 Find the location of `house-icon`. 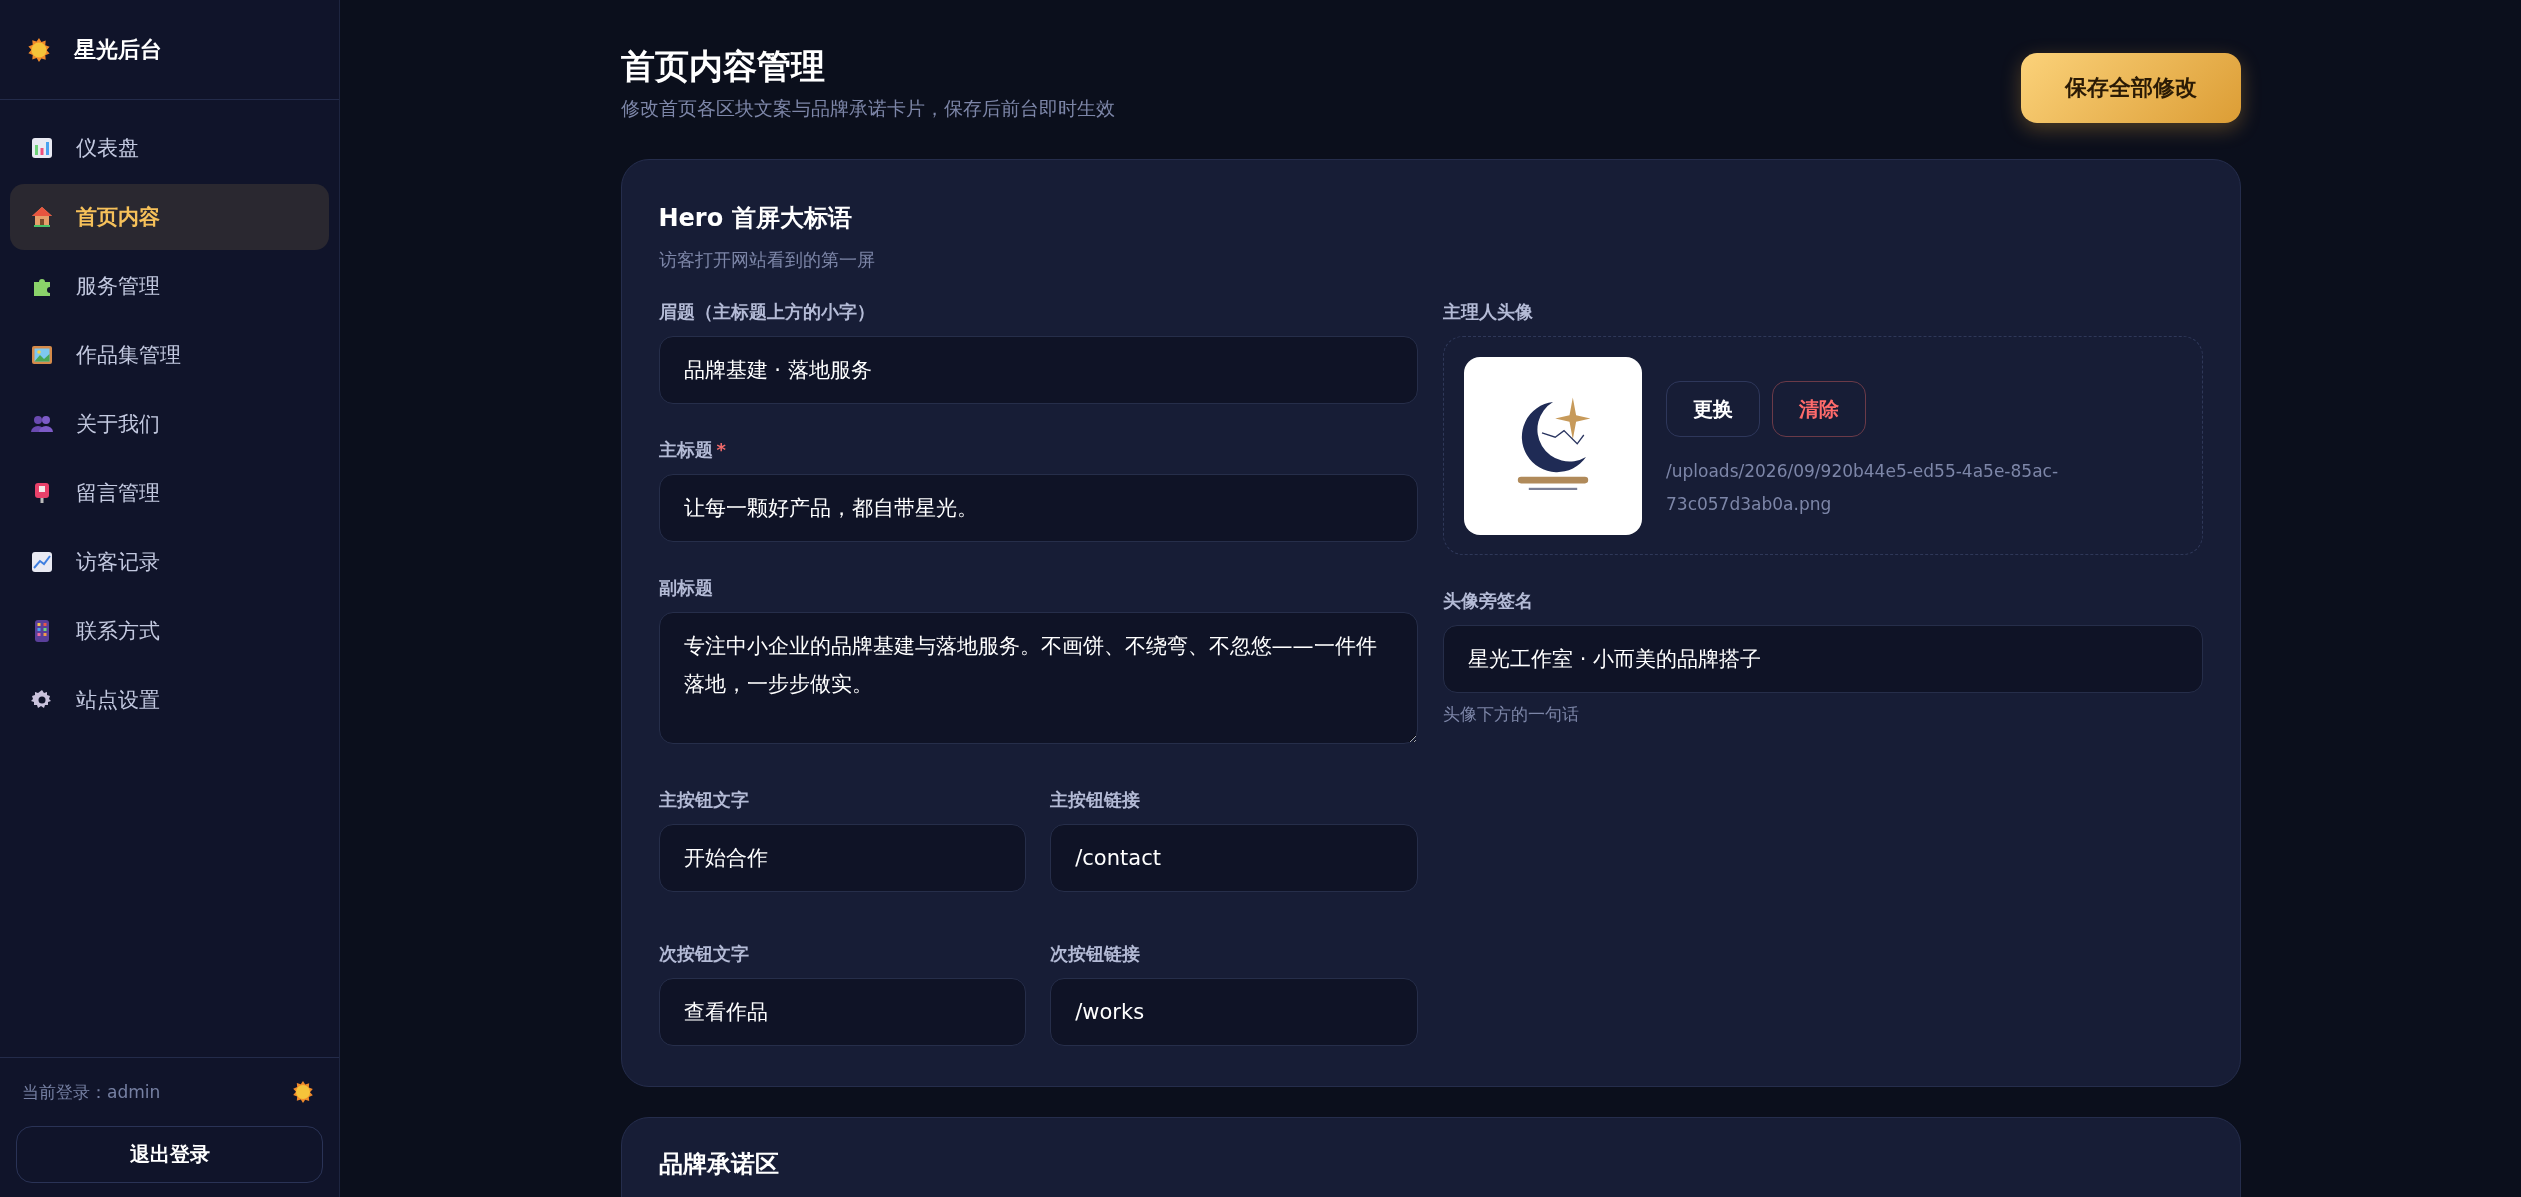

house-icon is located at coordinates (42, 217).